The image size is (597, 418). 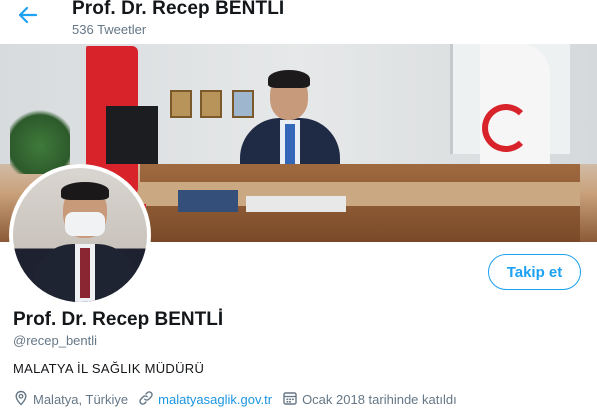 I want to click on profile-bio: MALATYA İL SAĞLIK MÜDÜRÜ, so click(x=109, y=368).